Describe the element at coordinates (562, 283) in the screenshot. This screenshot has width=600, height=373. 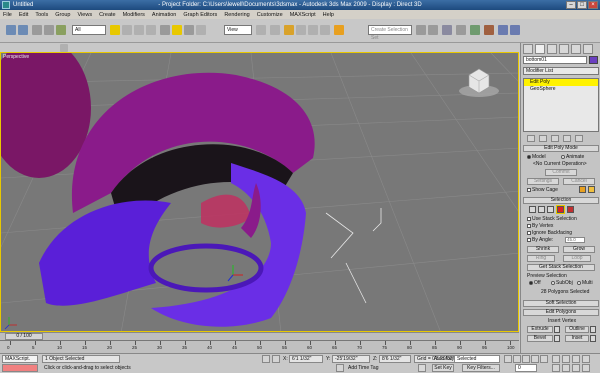
I see `preview-subobj-radio: SubObj` at that location.